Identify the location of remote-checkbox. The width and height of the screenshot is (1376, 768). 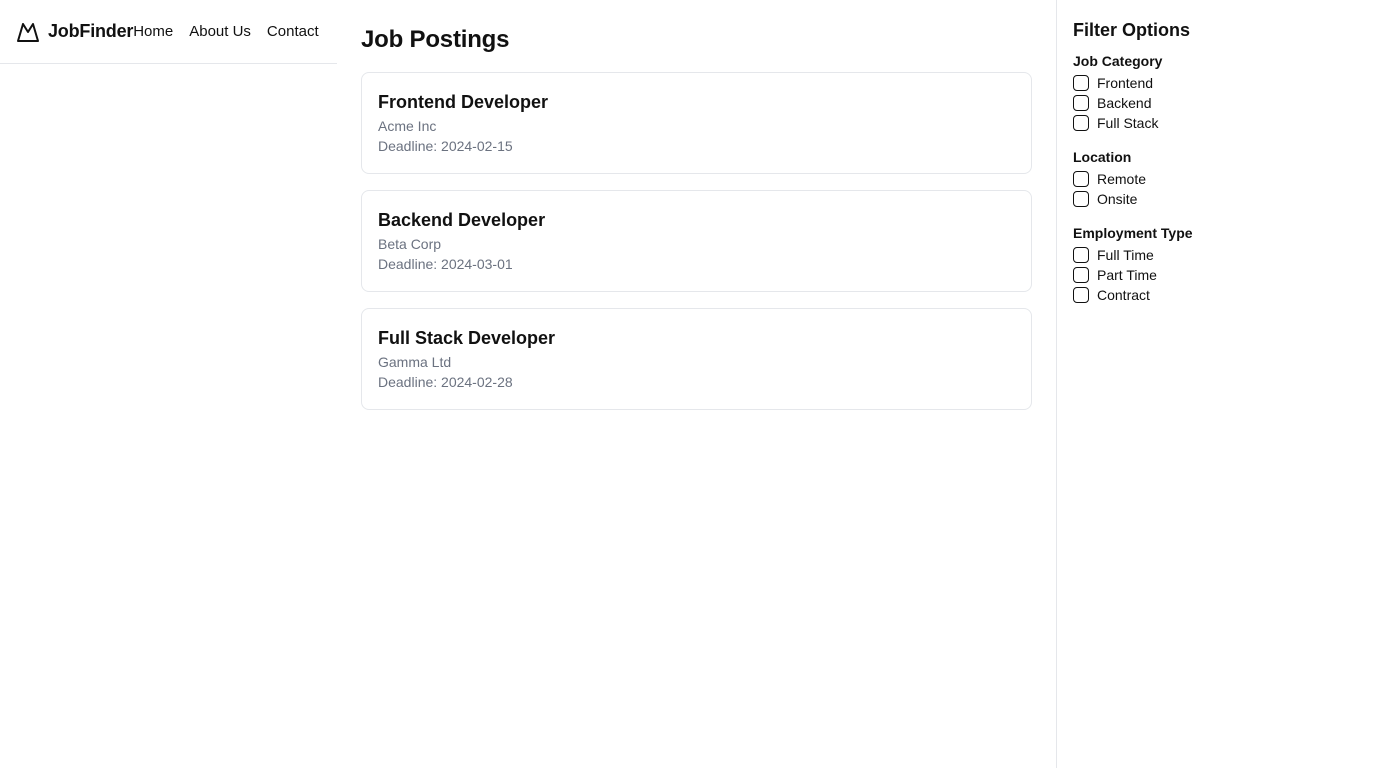
(1081, 179).